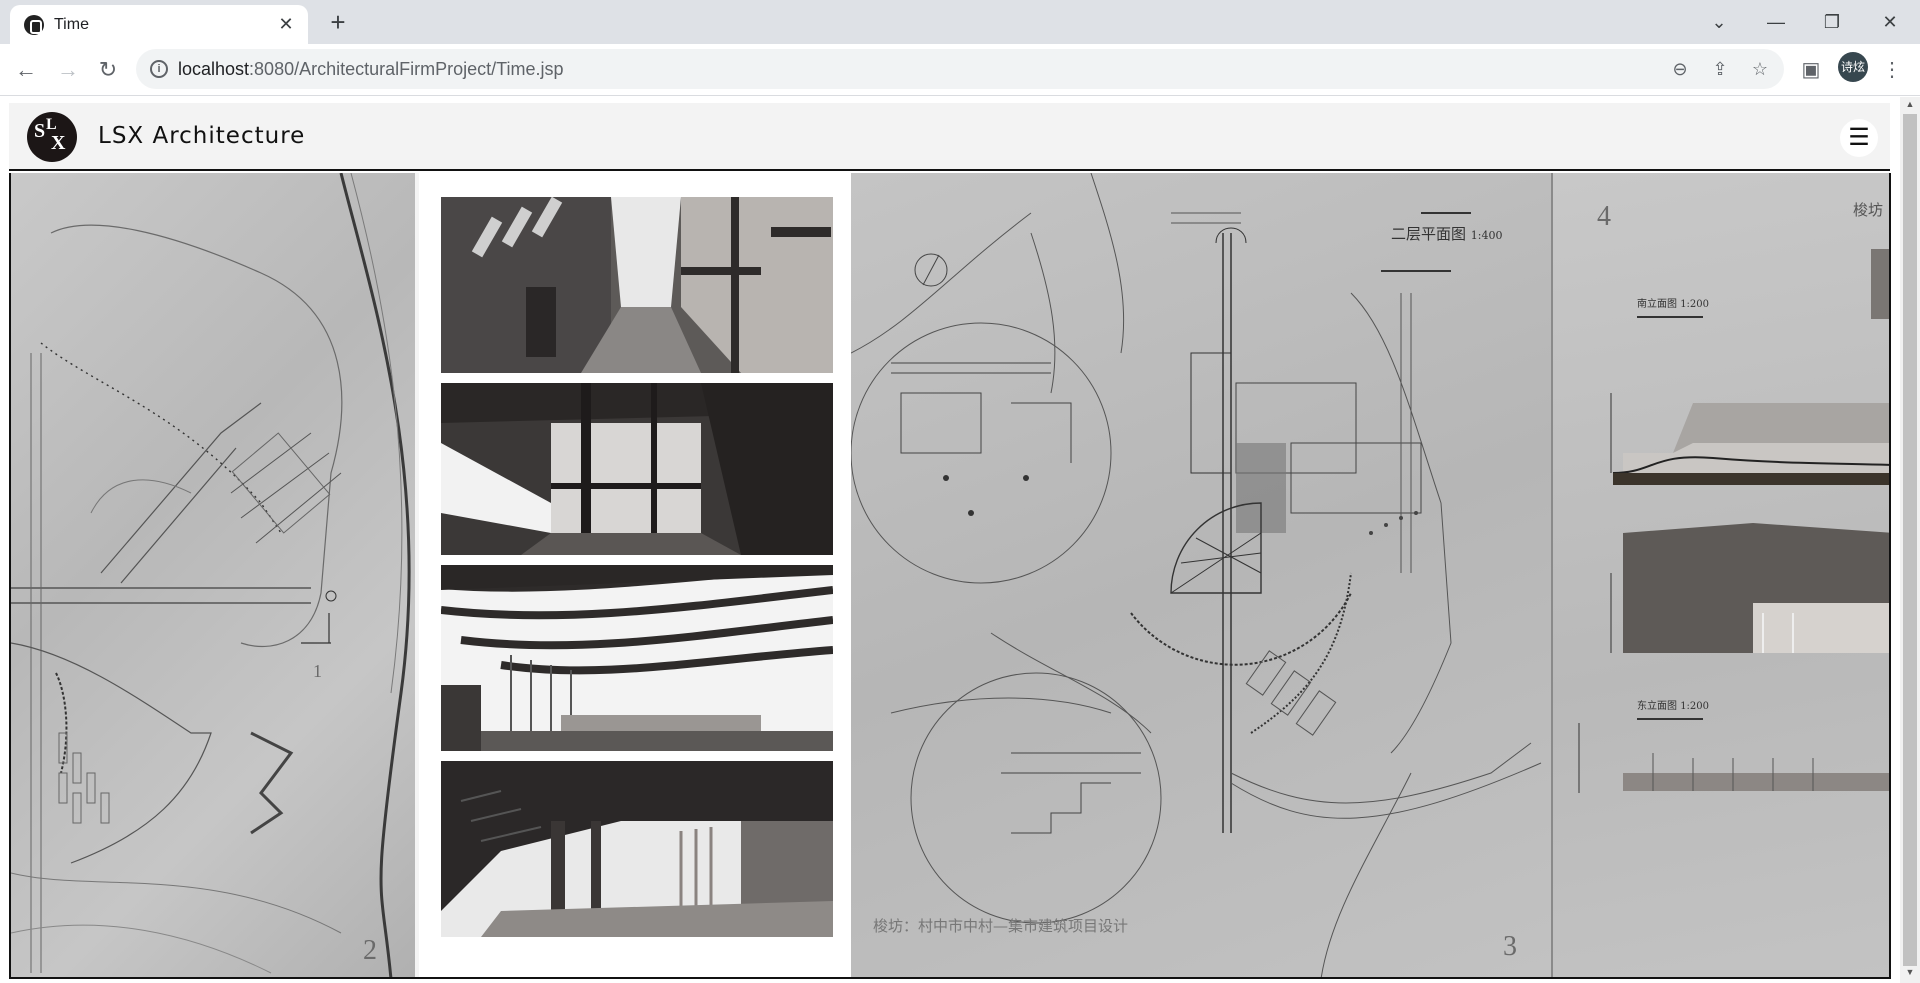 The image size is (1920, 983). I want to click on rendering-interior, so click(637, 469).